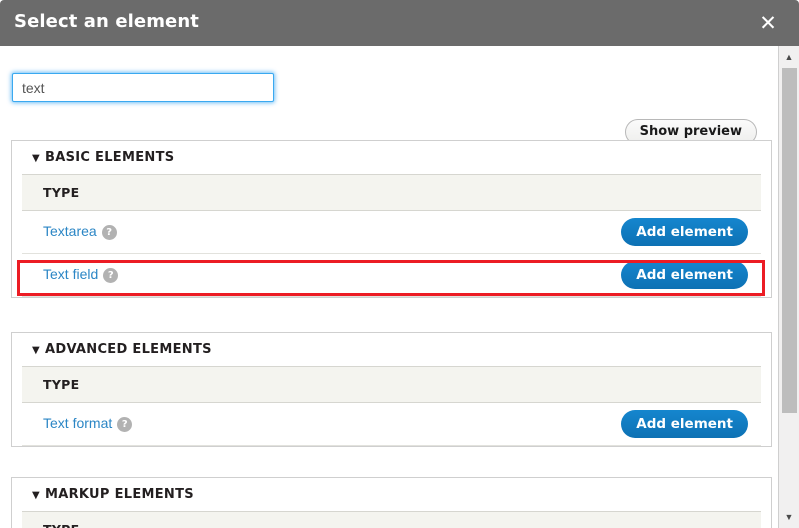  What do you see at coordinates (391, 157) in the screenshot?
I see `group-title-basic: ▼ BASIC ELEMENTS` at bounding box center [391, 157].